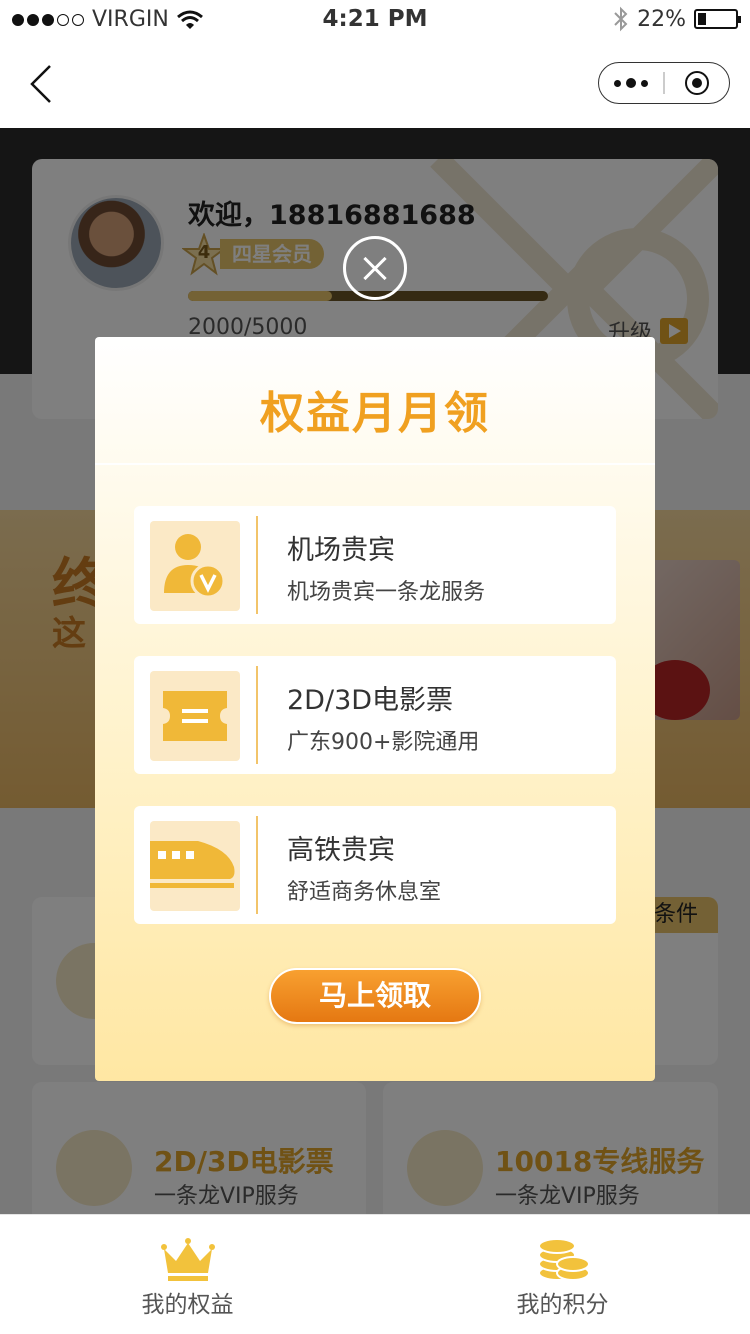  I want to click on claim-now-button: 马上领取, so click(375, 996).